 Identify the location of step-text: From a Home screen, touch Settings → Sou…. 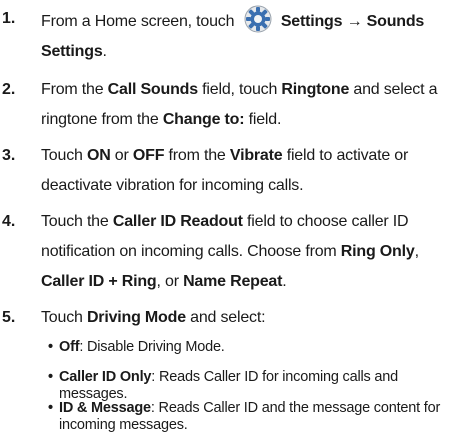
(251, 35).